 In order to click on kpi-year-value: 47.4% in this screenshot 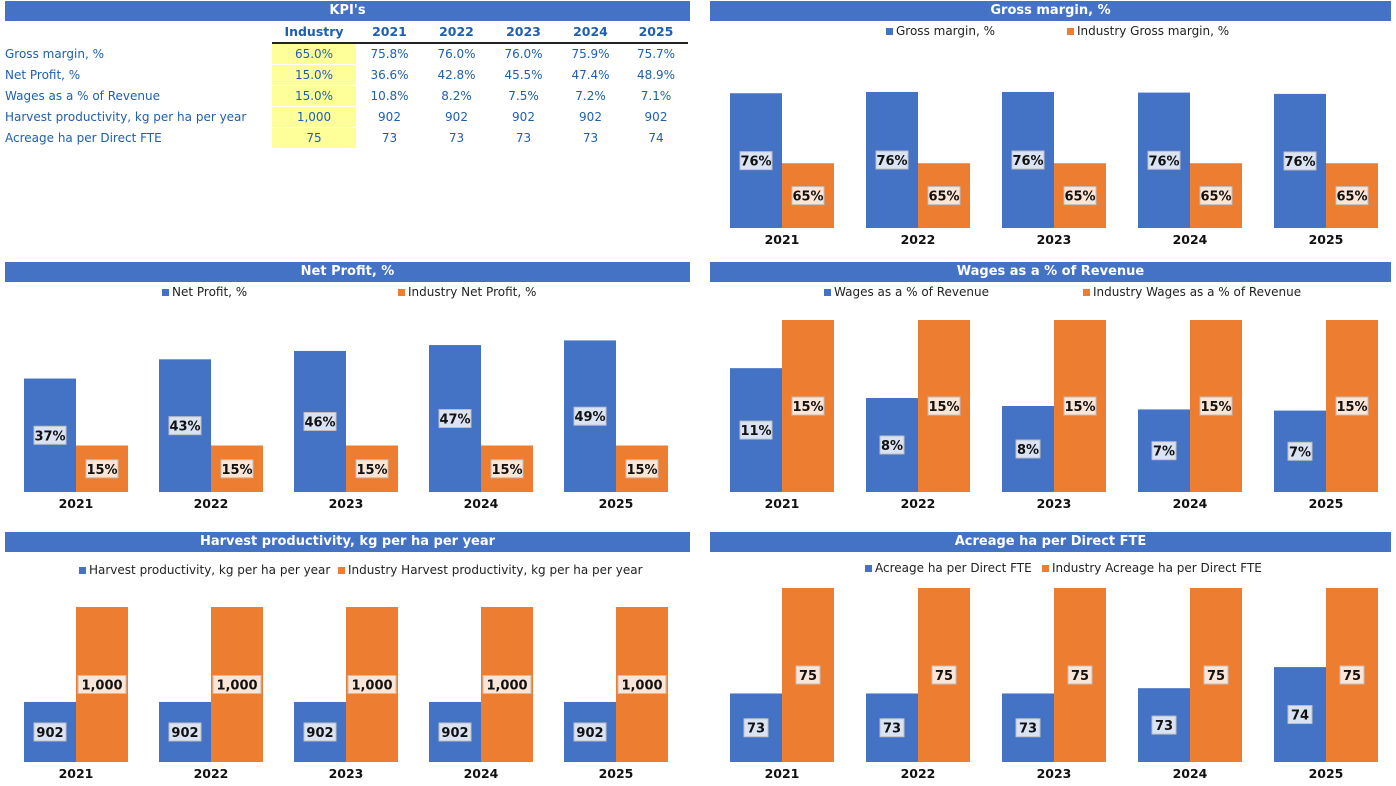, I will do `click(590, 75)`.